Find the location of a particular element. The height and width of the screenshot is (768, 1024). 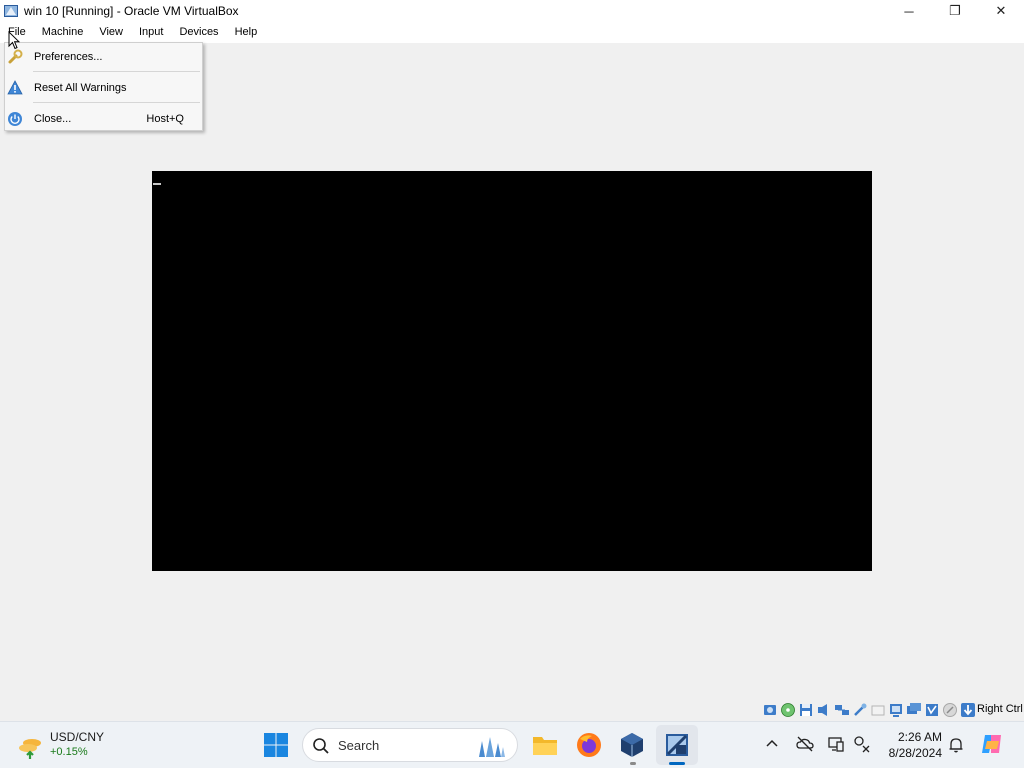

usb-icon is located at coordinates (860, 710).